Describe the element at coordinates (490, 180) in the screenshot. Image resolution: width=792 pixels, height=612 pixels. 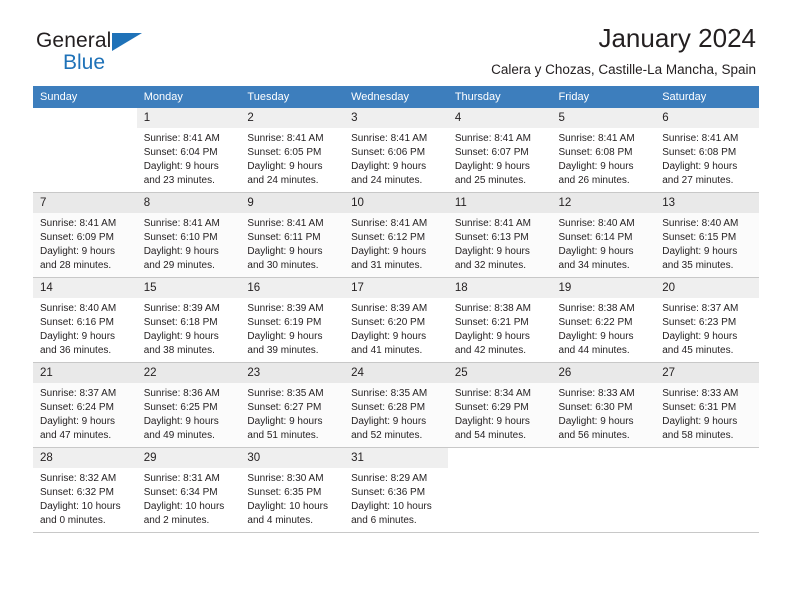
I see `daylight-duration-line2: and 25 minutes.` at that location.